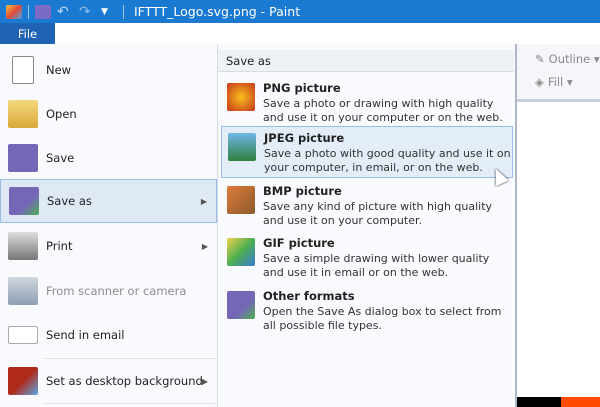 This screenshot has width=600, height=407. I want to click on new-file-icon, so click(23, 70).